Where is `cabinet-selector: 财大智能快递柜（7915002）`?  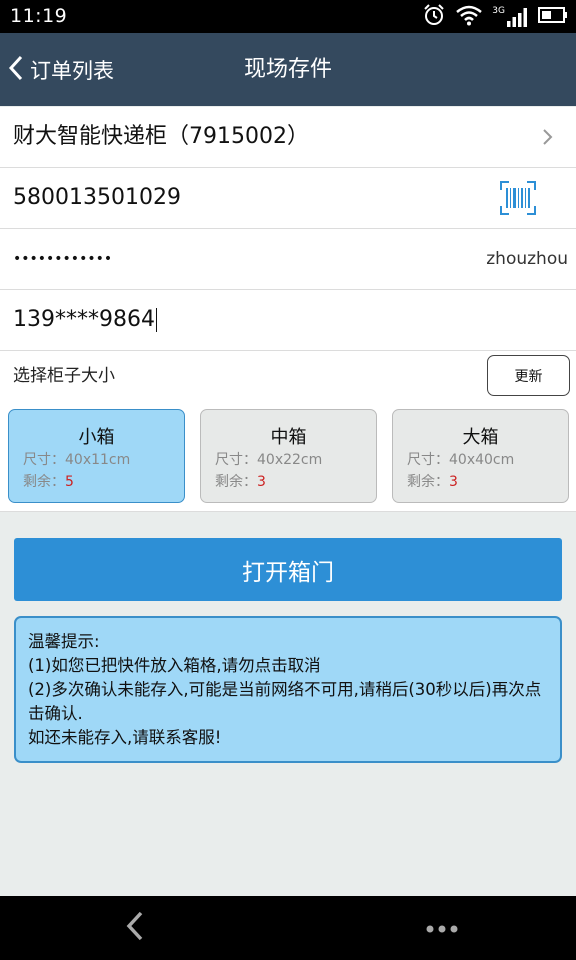
cabinet-selector: 财大智能快递柜（7915002） is located at coordinates (288, 137).